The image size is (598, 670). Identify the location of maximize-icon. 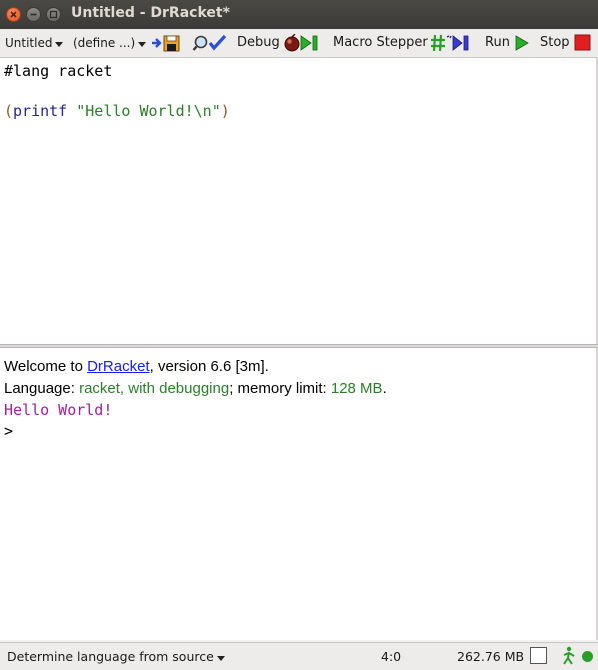
(53, 14).